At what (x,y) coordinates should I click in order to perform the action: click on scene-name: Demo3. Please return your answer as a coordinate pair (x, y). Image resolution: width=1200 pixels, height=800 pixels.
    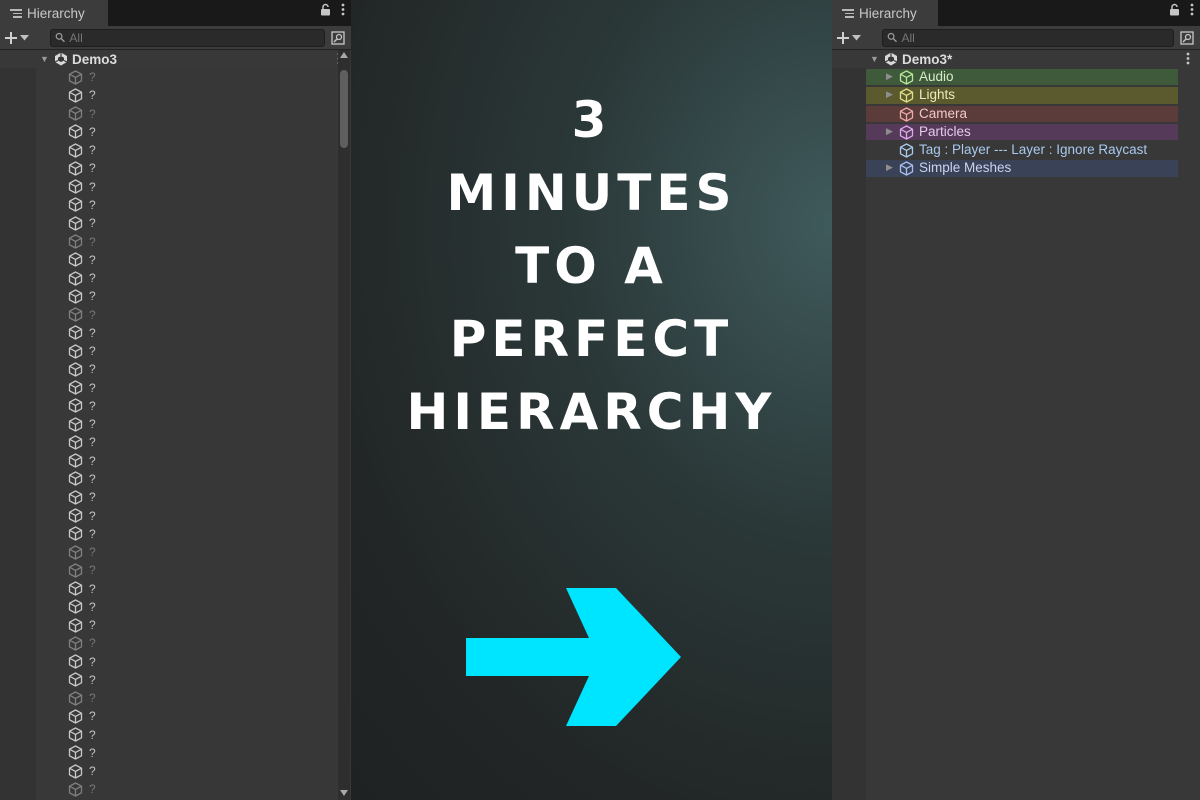
    Looking at the image, I should click on (95, 59).